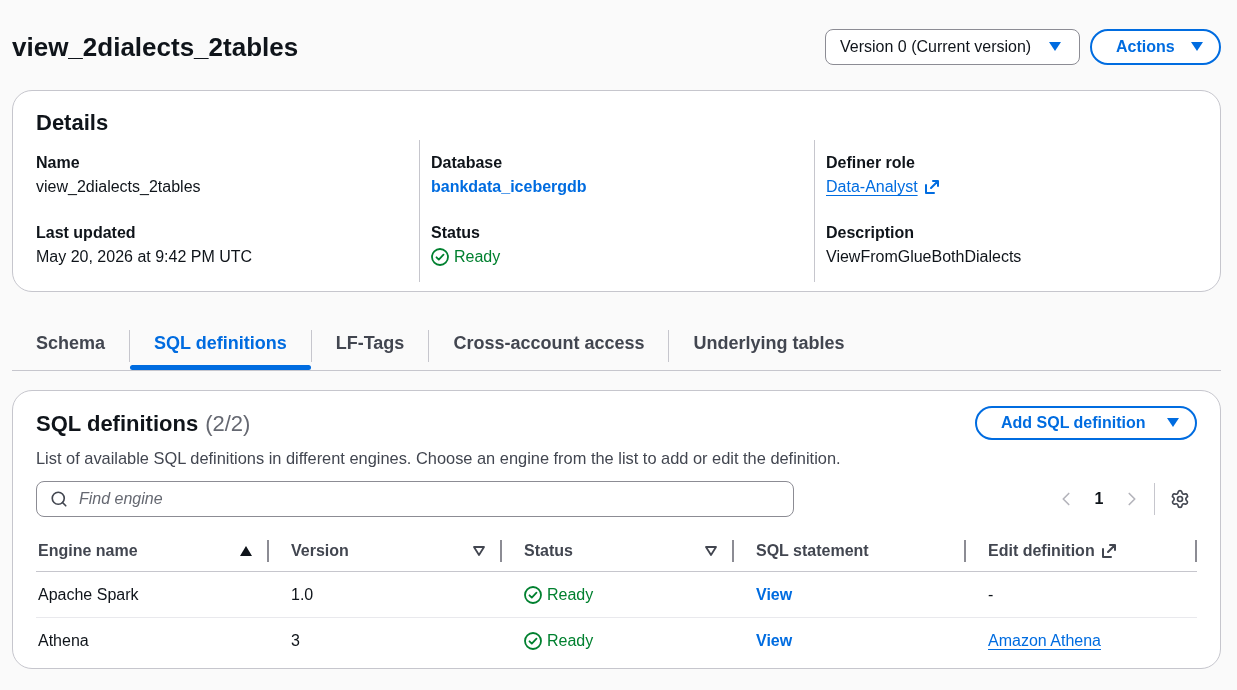 The height and width of the screenshot is (690, 1237). What do you see at coordinates (870, 233) in the screenshot?
I see `field-label: Description` at bounding box center [870, 233].